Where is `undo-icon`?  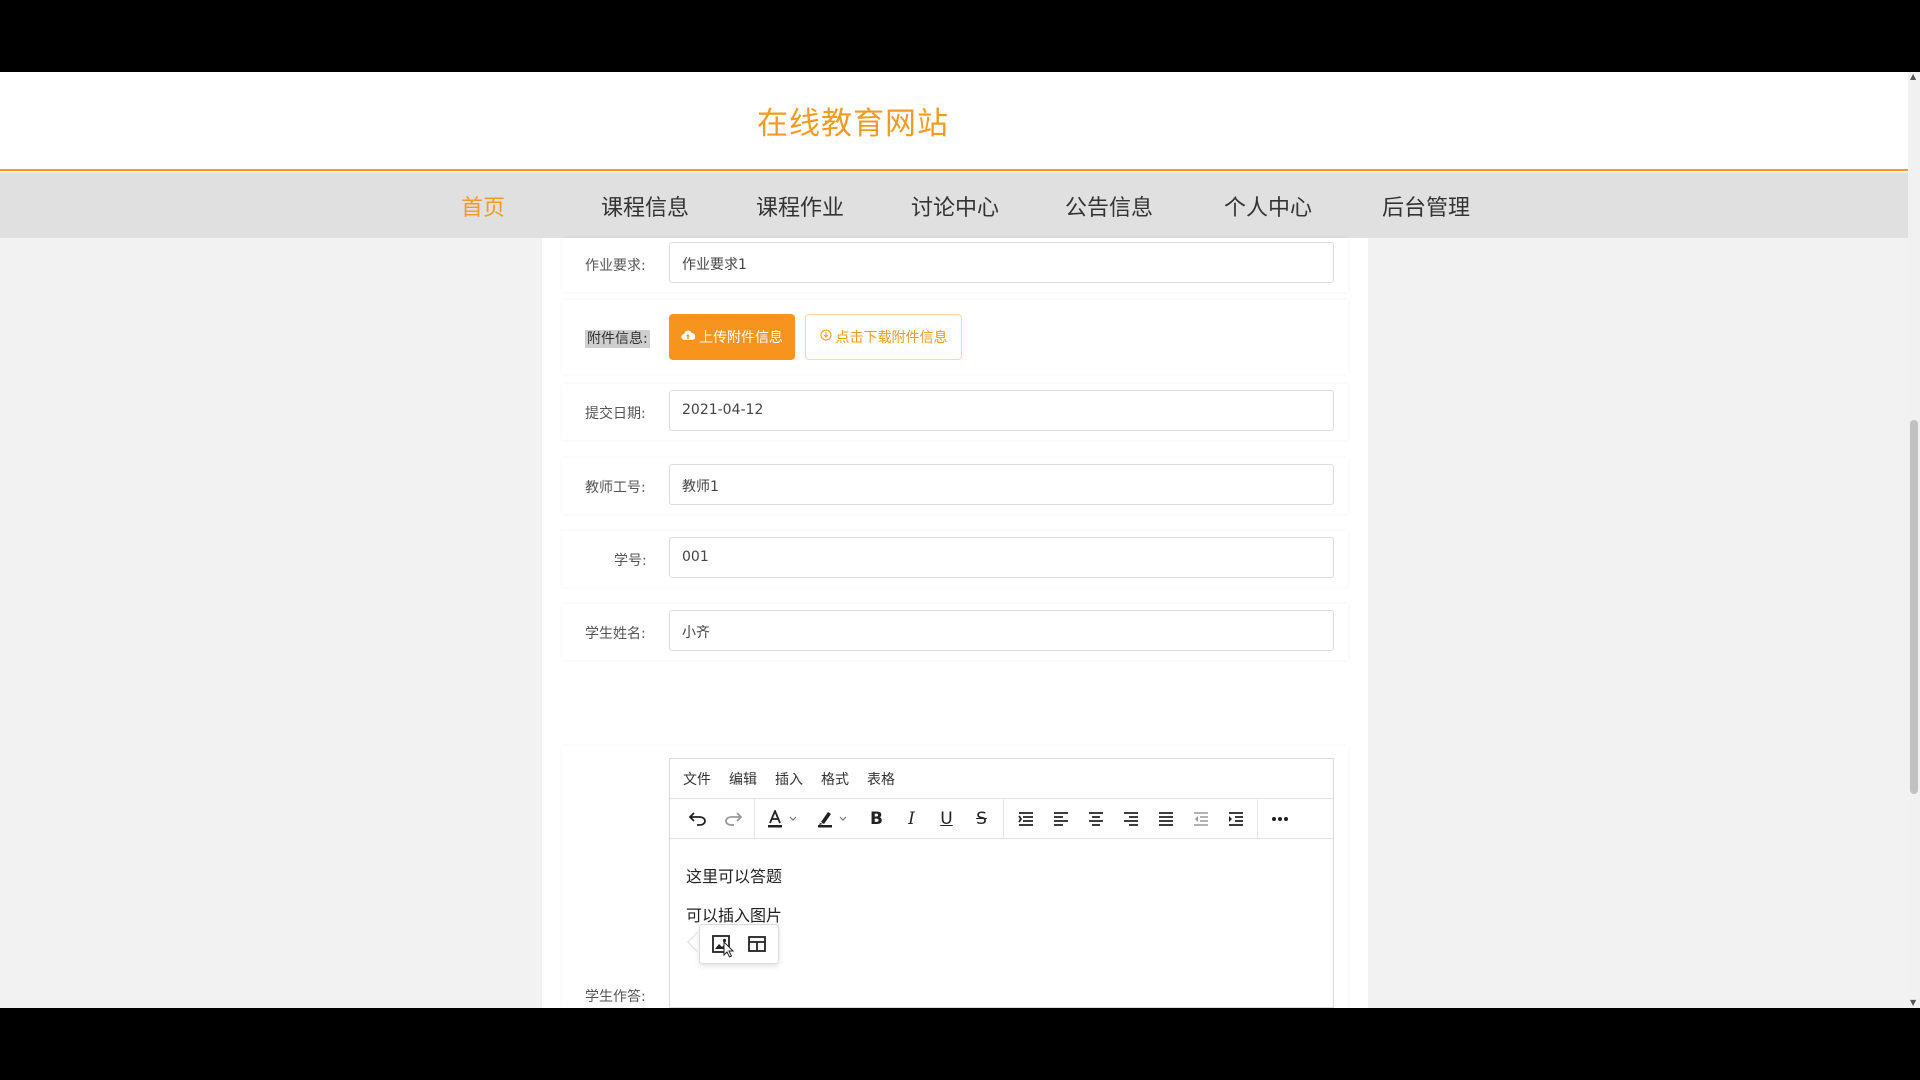 undo-icon is located at coordinates (697, 819).